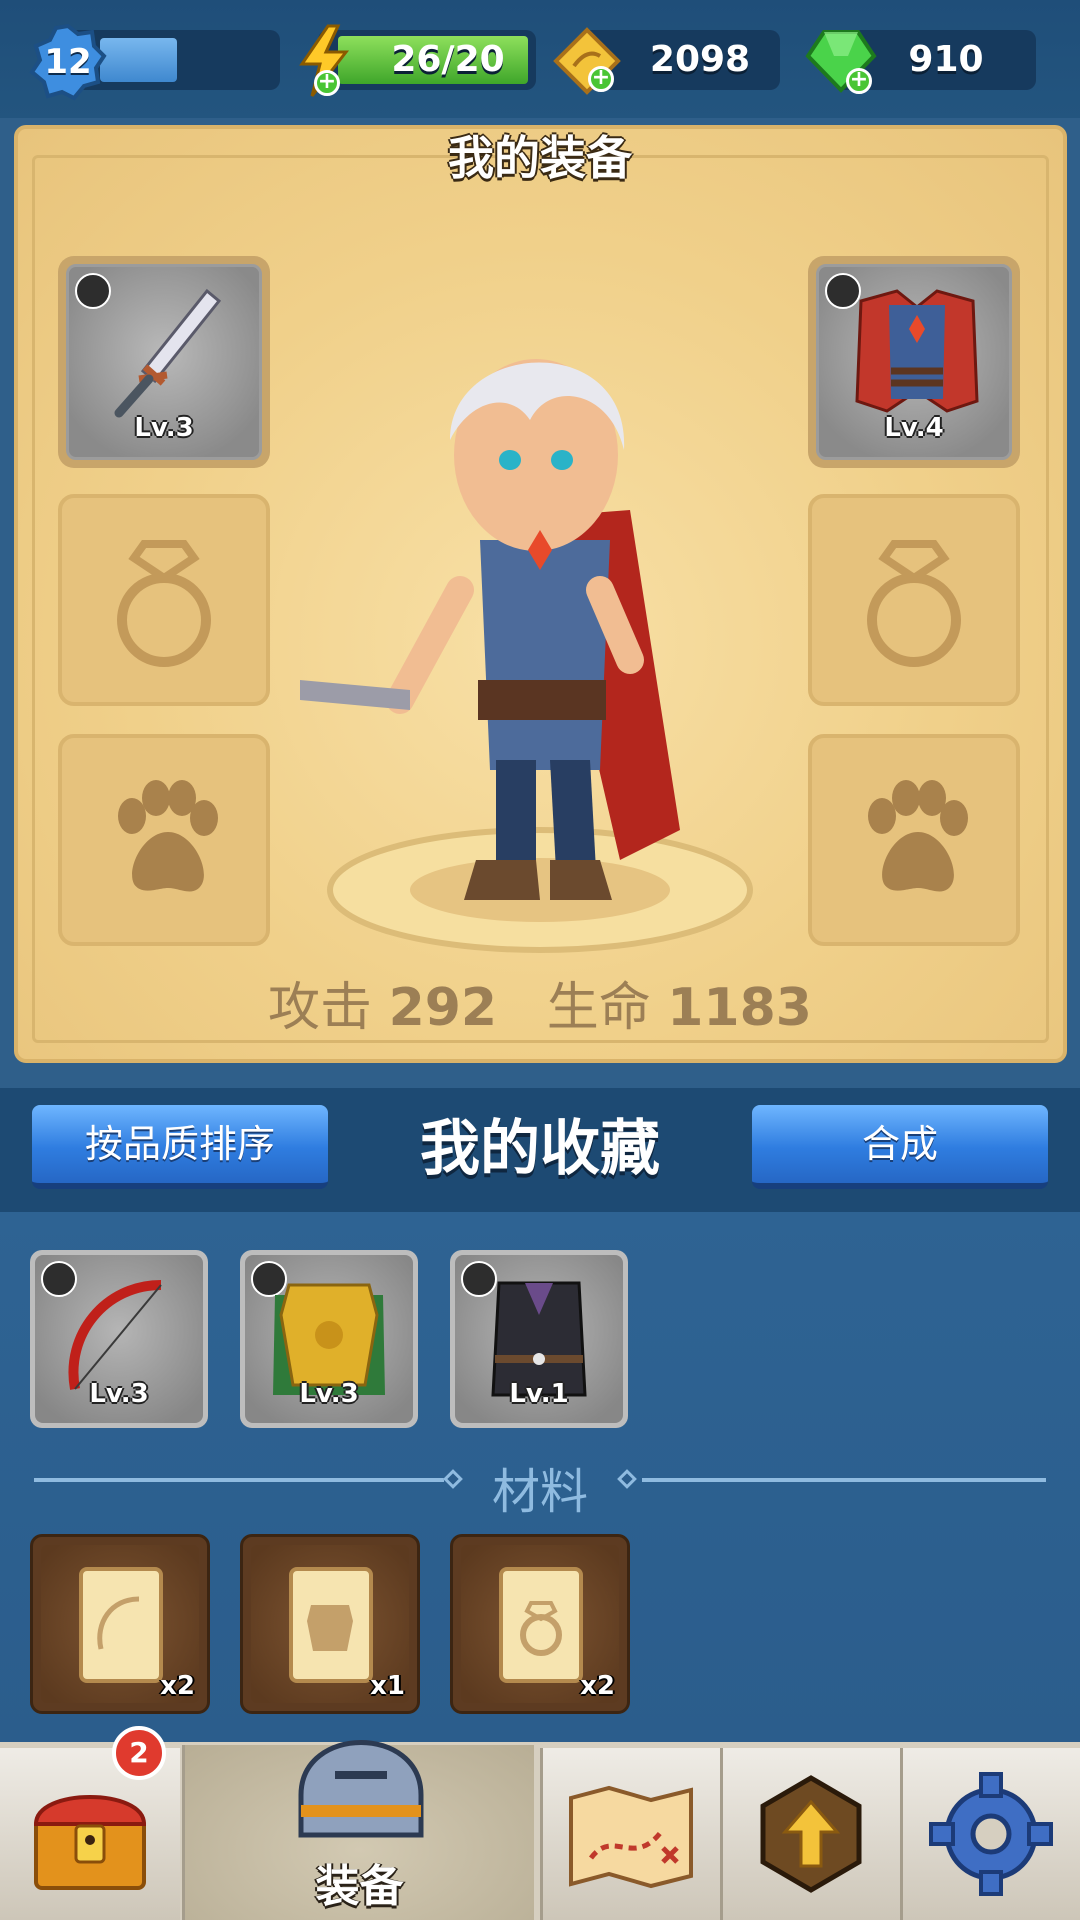  What do you see at coordinates (540, 158) in the screenshot?
I see `equipment-title: 我的装备` at bounding box center [540, 158].